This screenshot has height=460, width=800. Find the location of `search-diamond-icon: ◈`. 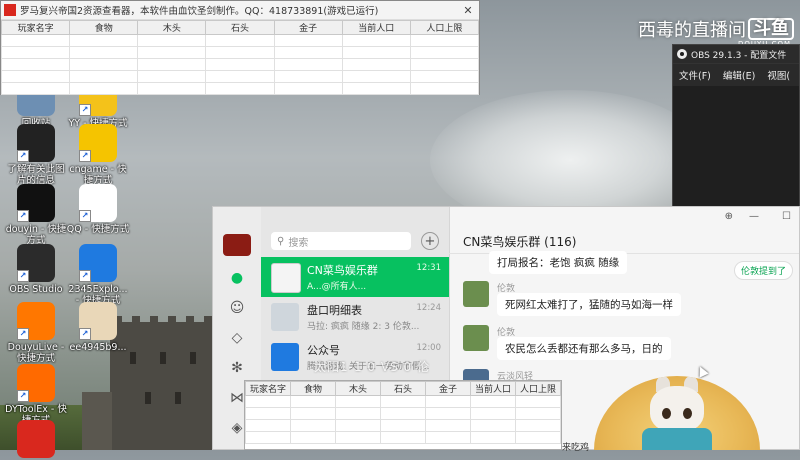

search-diamond-icon: ◈ is located at coordinates (237, 428).